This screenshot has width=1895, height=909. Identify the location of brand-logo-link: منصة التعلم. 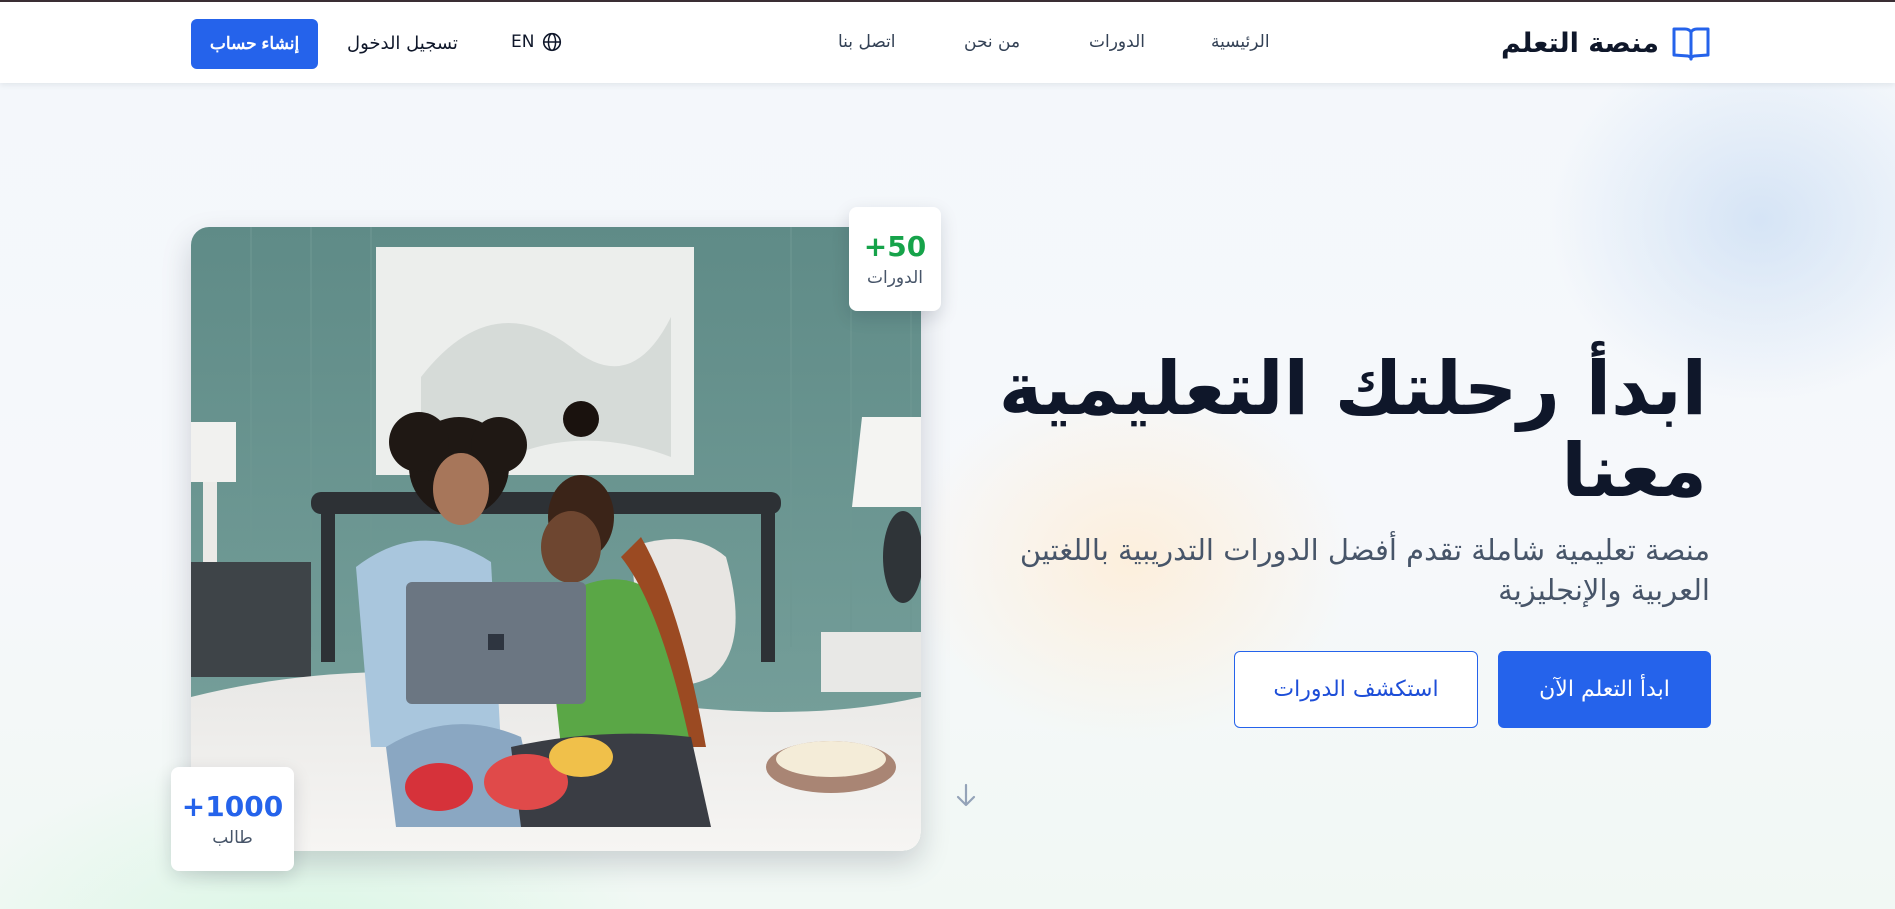
(1606, 43).